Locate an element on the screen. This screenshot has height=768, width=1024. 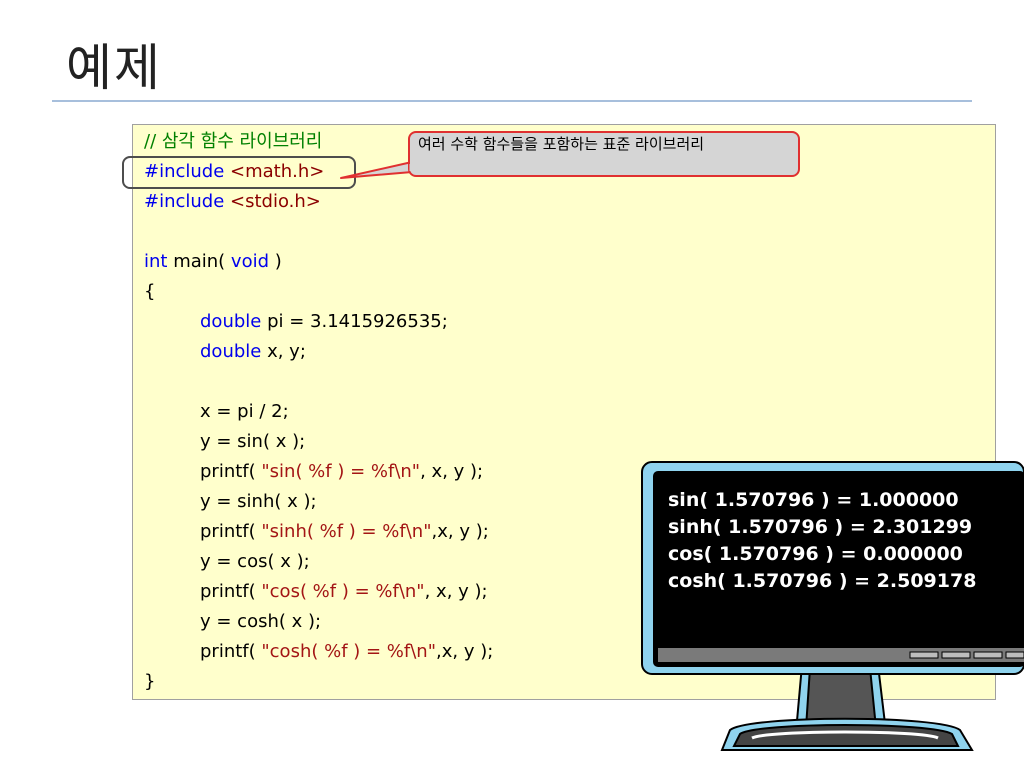
code-line-cos: y = cos( x ); is located at coordinates (255, 561).